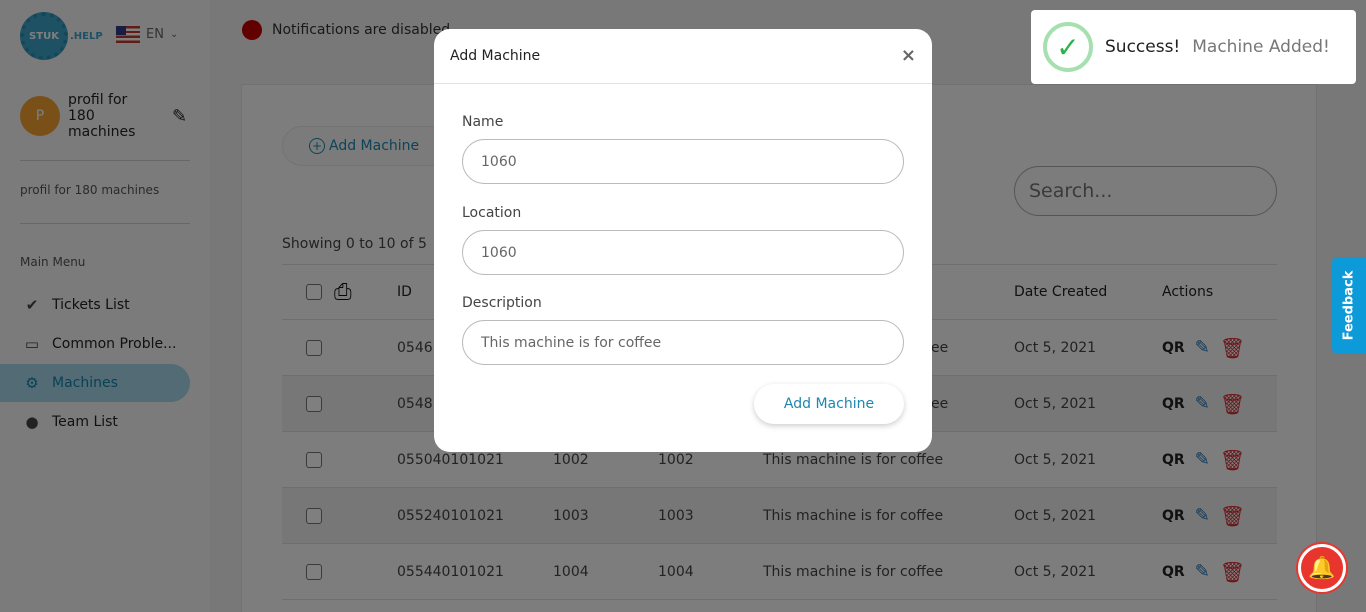 The image size is (1366, 612). I want to click on success-toast: ✓ Success! Machine Added!, so click(1193, 47).